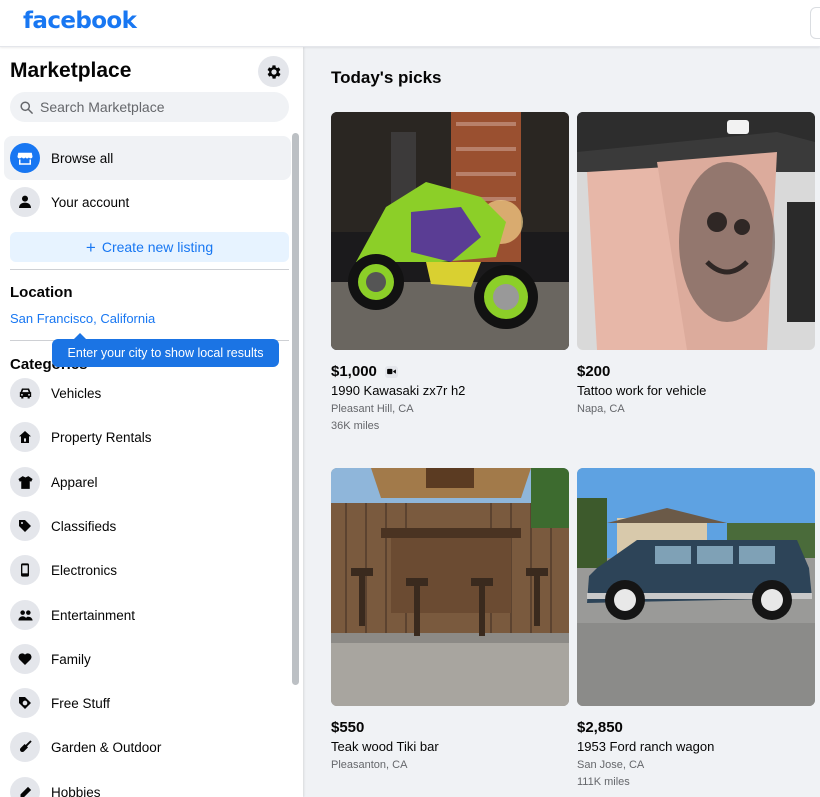 The height and width of the screenshot is (797, 820). Describe the element at coordinates (25, 202) in the screenshot. I see `person-icon` at that location.